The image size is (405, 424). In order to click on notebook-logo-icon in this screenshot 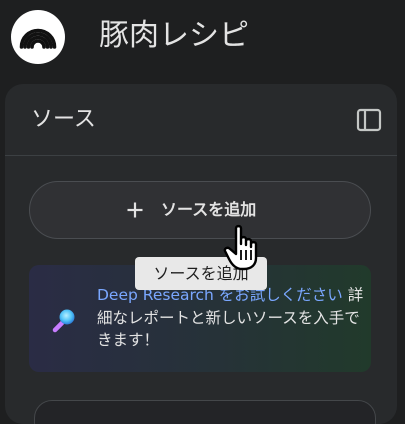, I will do `click(38, 37)`.